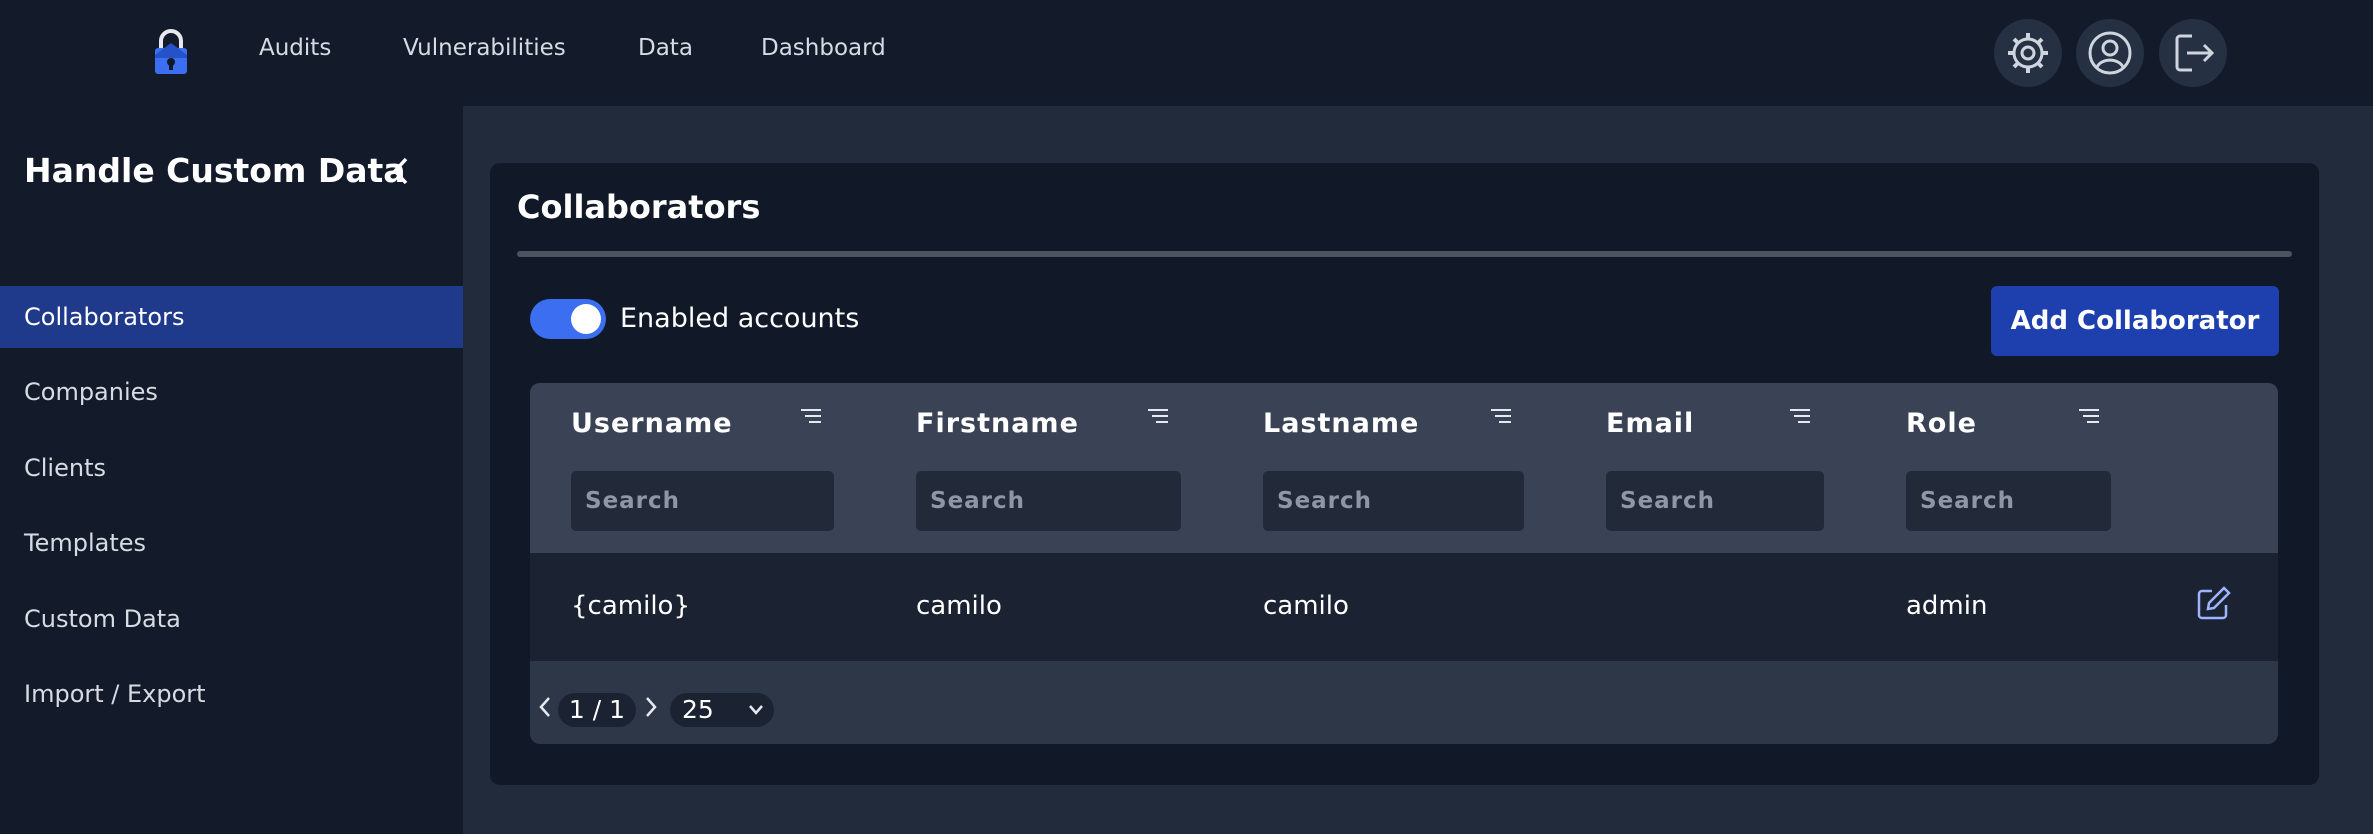 Image resolution: width=2373 pixels, height=834 pixels. I want to click on user-icon, so click(2110, 53).